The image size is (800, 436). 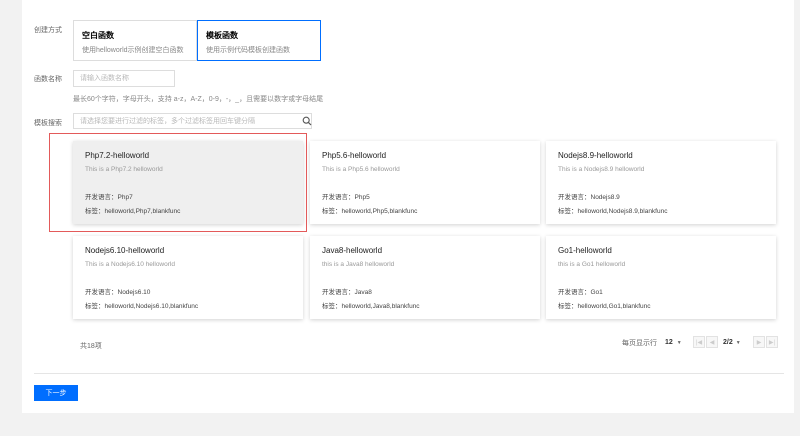 I want to click on card-desc: This is a Nodejs8.9 helloworld, so click(x=601, y=169).